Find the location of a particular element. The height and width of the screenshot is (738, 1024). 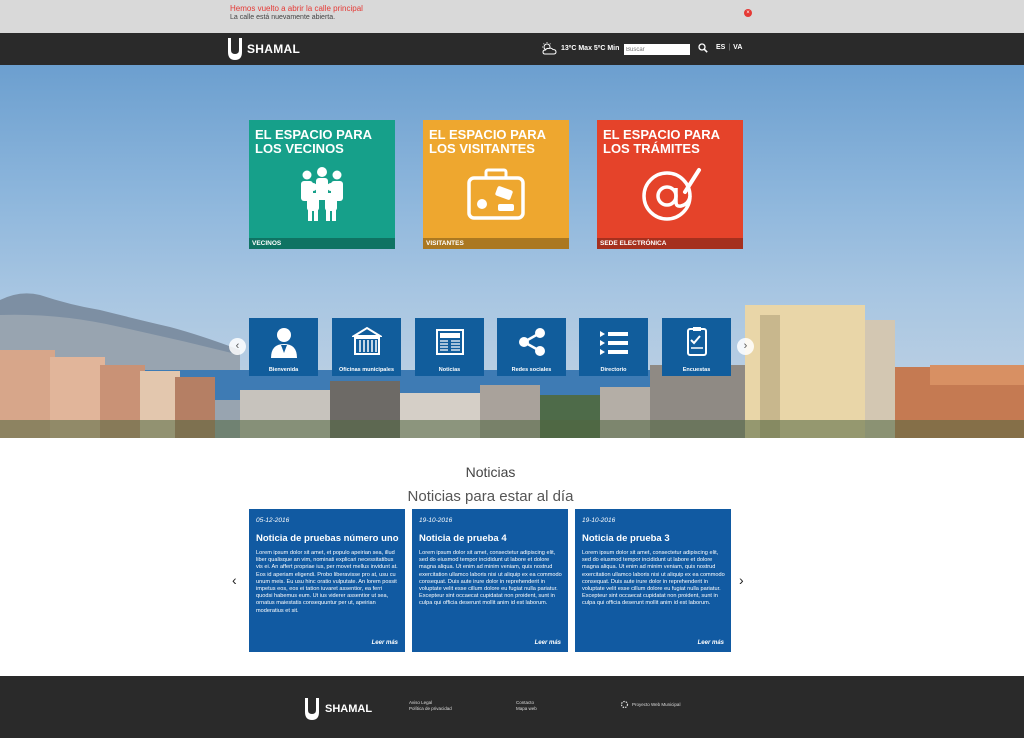

survey-icon is located at coordinates (697, 341).